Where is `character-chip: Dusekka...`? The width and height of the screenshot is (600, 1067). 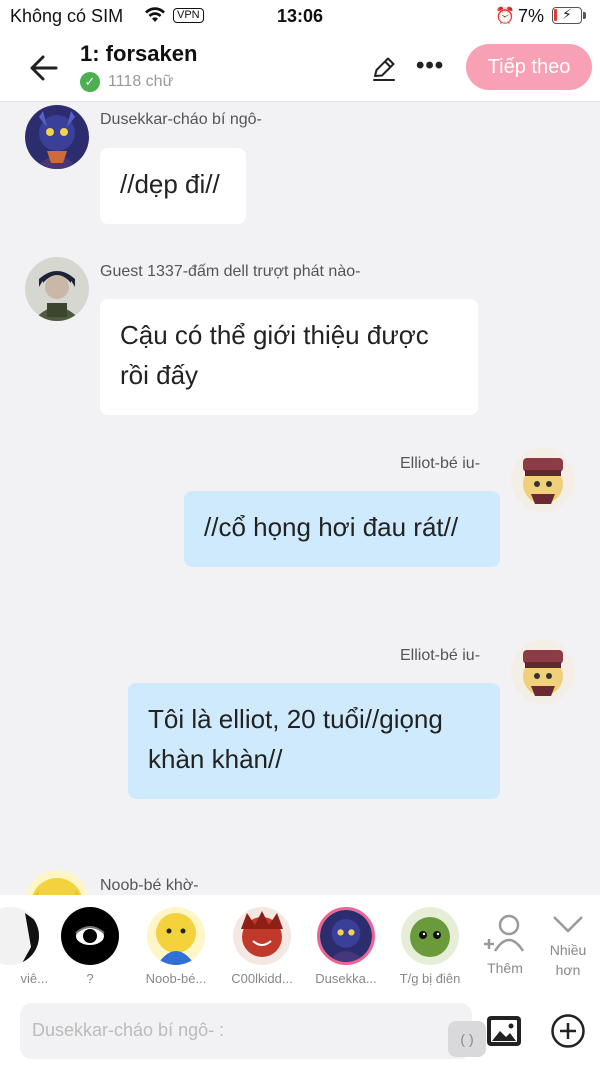 character-chip: Dusekka... is located at coordinates (346, 946).